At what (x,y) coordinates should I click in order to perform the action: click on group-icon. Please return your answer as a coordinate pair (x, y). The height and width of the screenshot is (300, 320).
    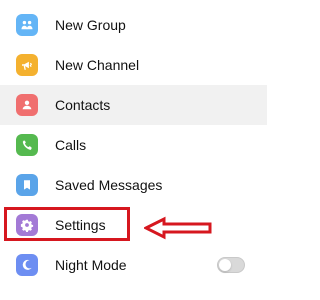
    Looking at the image, I should click on (27, 25).